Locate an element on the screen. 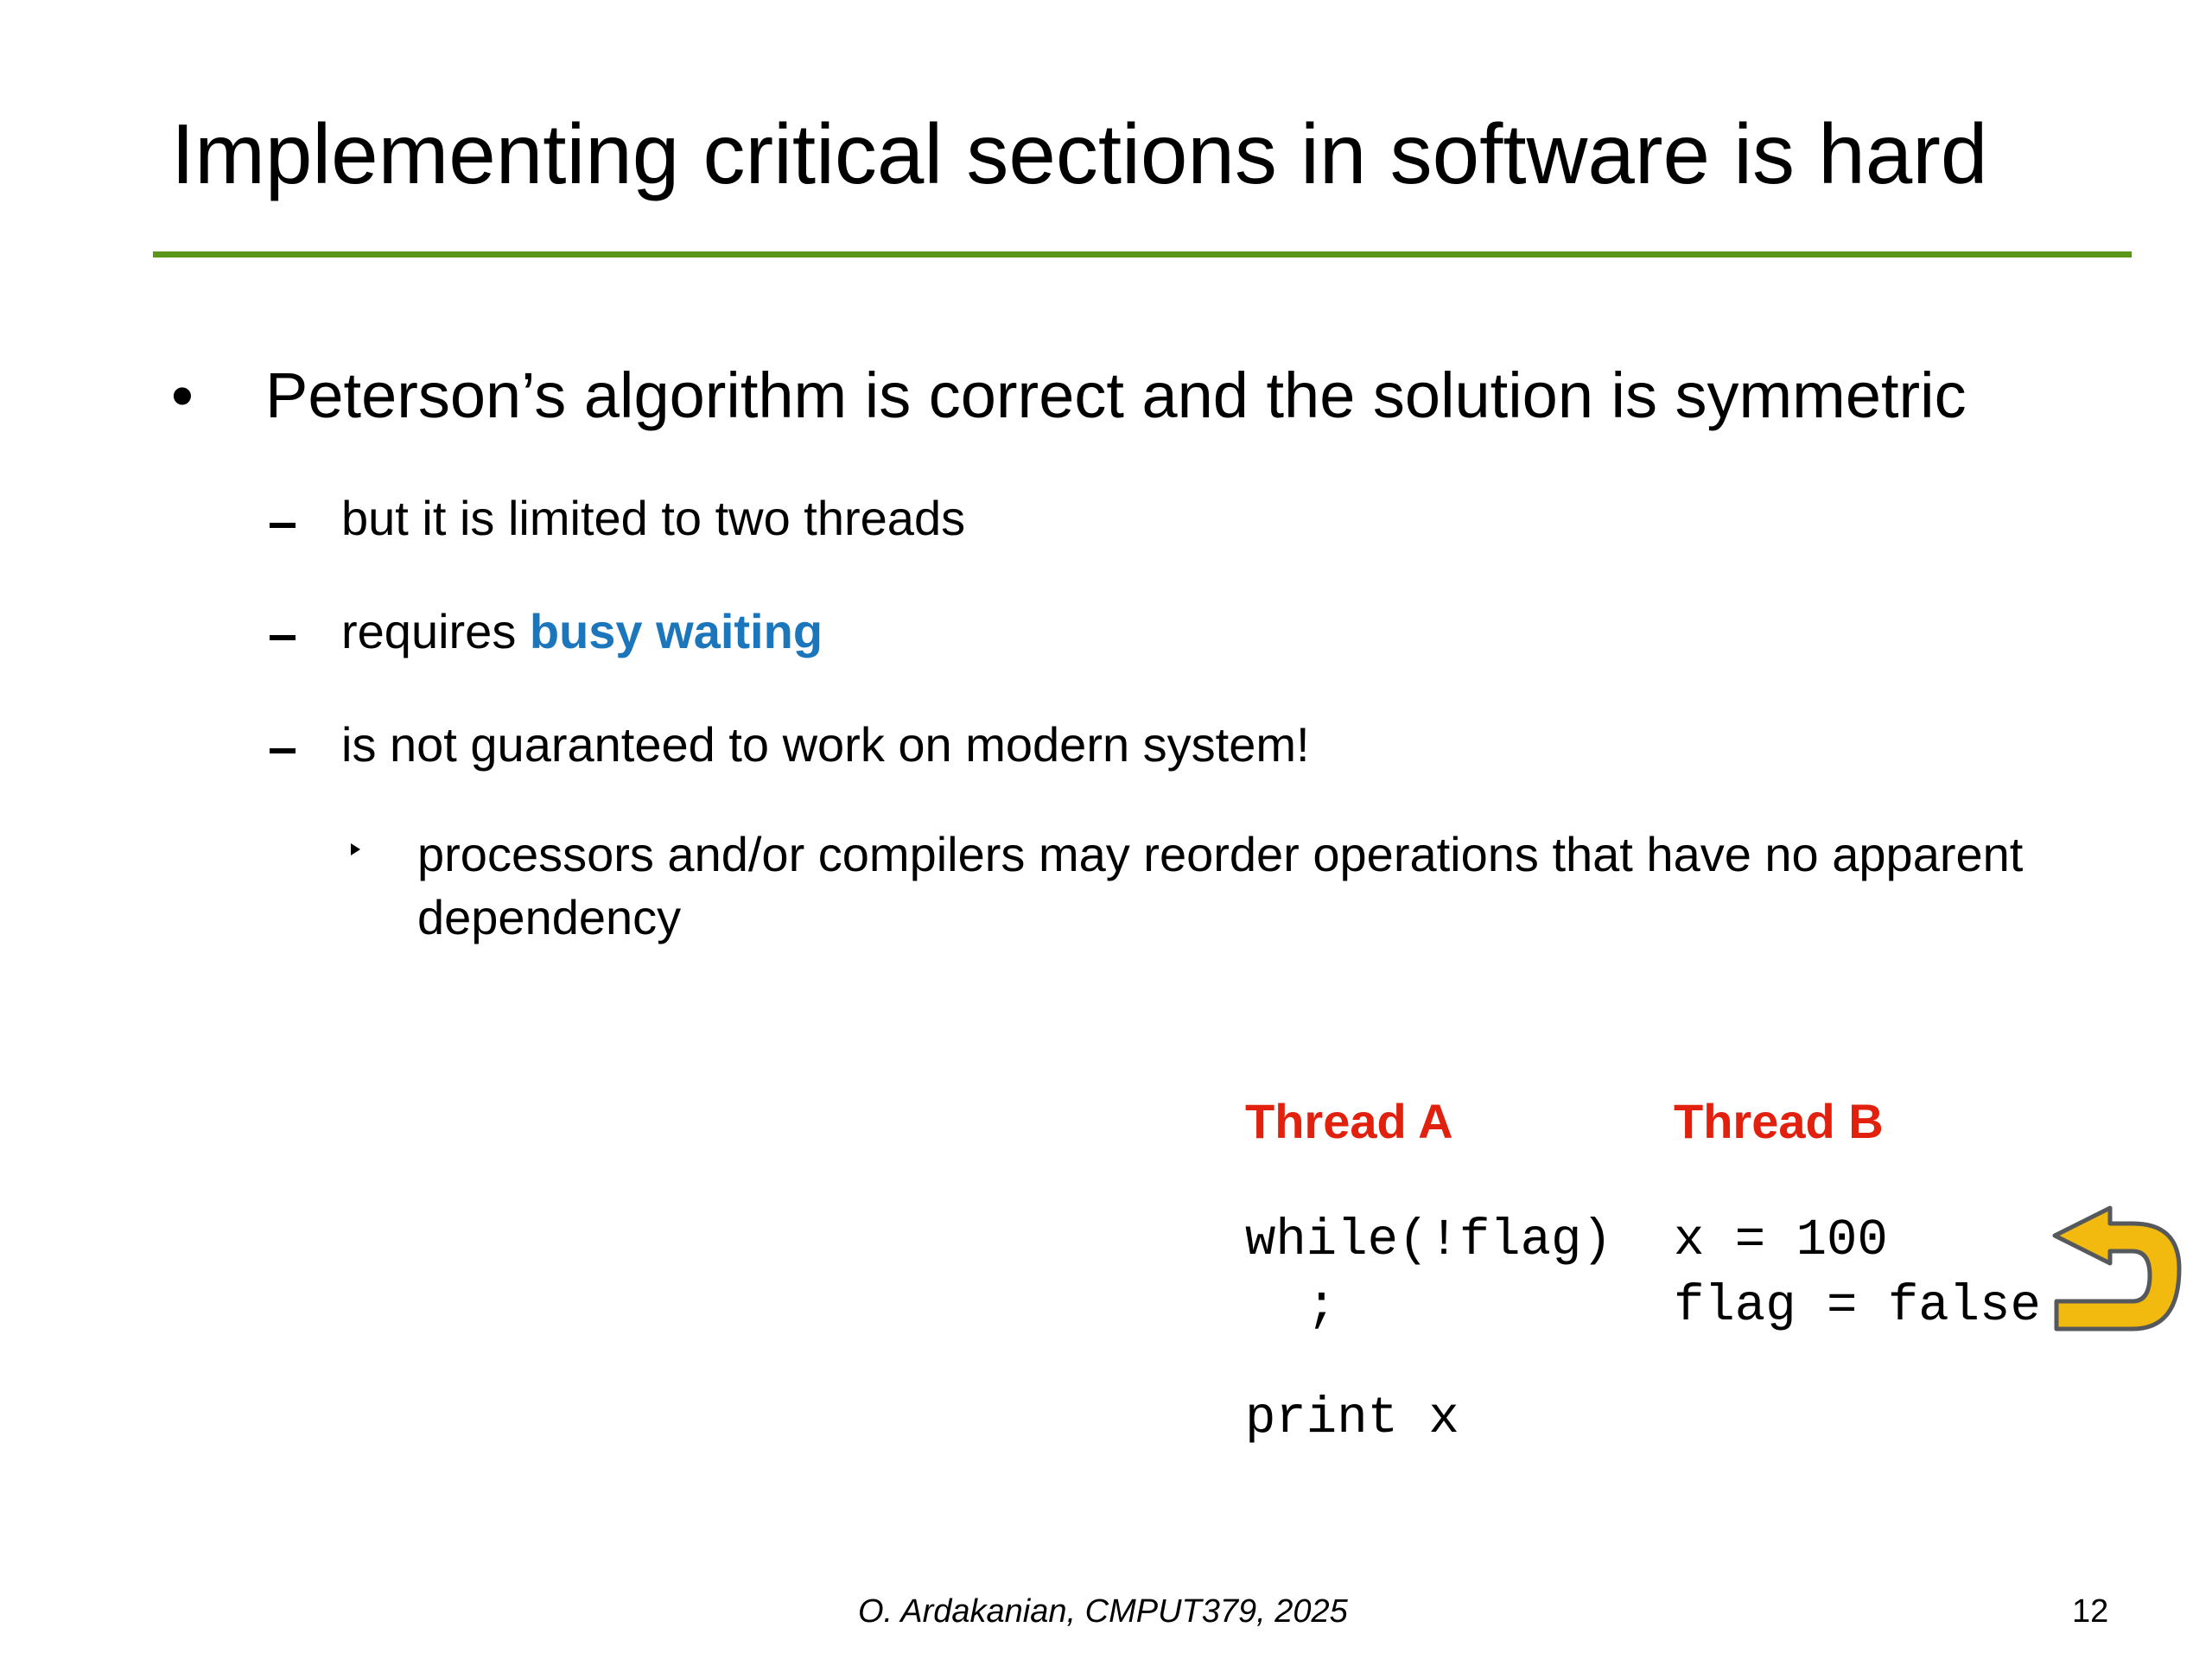 This screenshot has height=1659, width=2212. thread-a-code-line: while(!flag) is located at coordinates (1428, 1240).